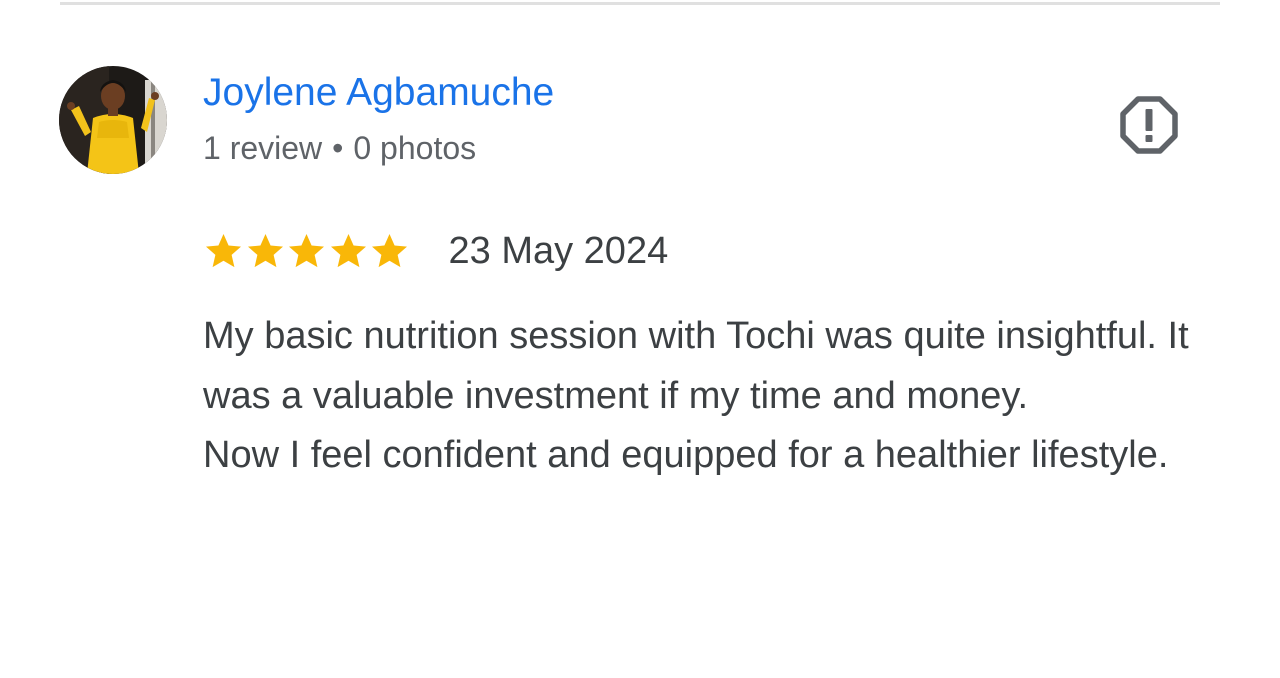 The image size is (1280, 678). What do you see at coordinates (640, 3) in the screenshot?
I see `top-divider` at bounding box center [640, 3].